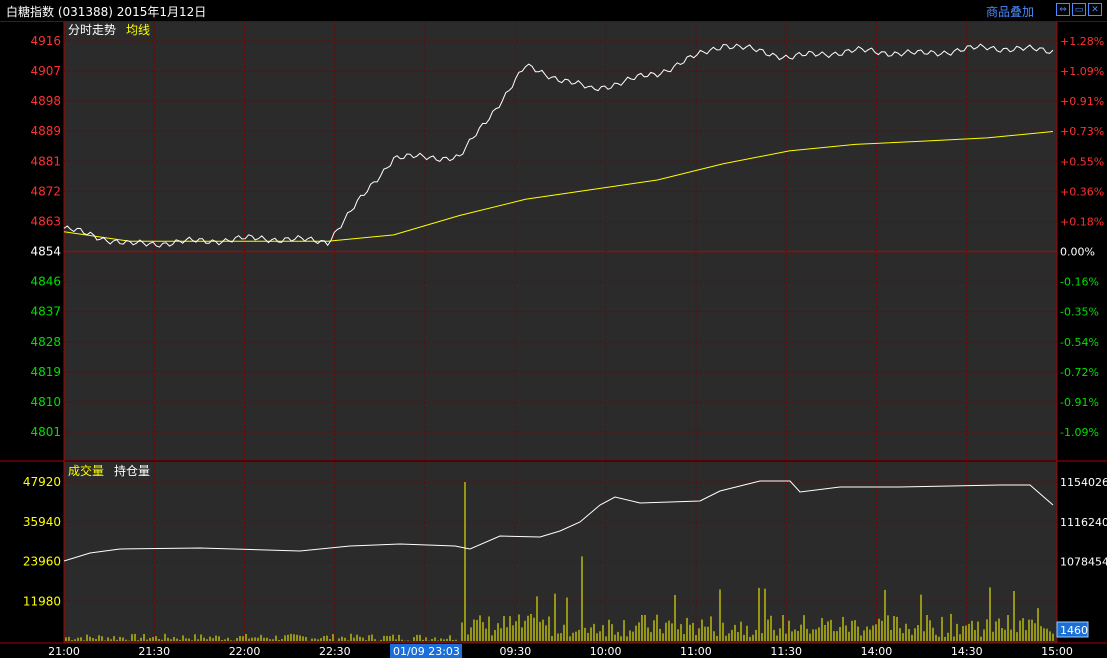  What do you see at coordinates (154, 651) in the screenshot?
I see `time-tick-label: 21:30` at bounding box center [154, 651].